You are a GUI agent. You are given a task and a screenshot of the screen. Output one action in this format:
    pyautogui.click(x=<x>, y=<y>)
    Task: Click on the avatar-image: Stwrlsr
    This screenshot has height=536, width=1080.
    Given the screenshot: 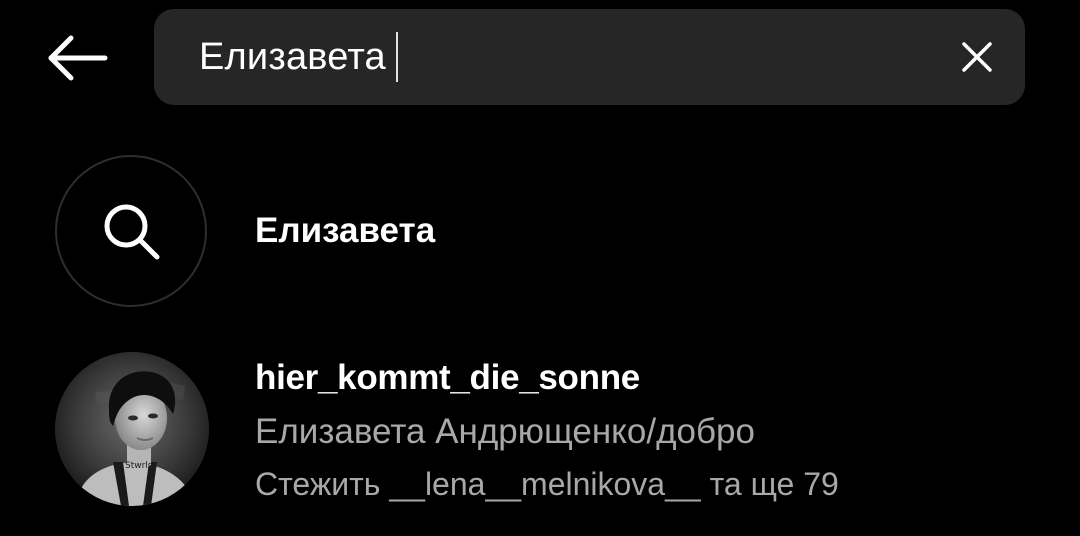 What is the action you would take?
    pyautogui.click(x=132, y=429)
    